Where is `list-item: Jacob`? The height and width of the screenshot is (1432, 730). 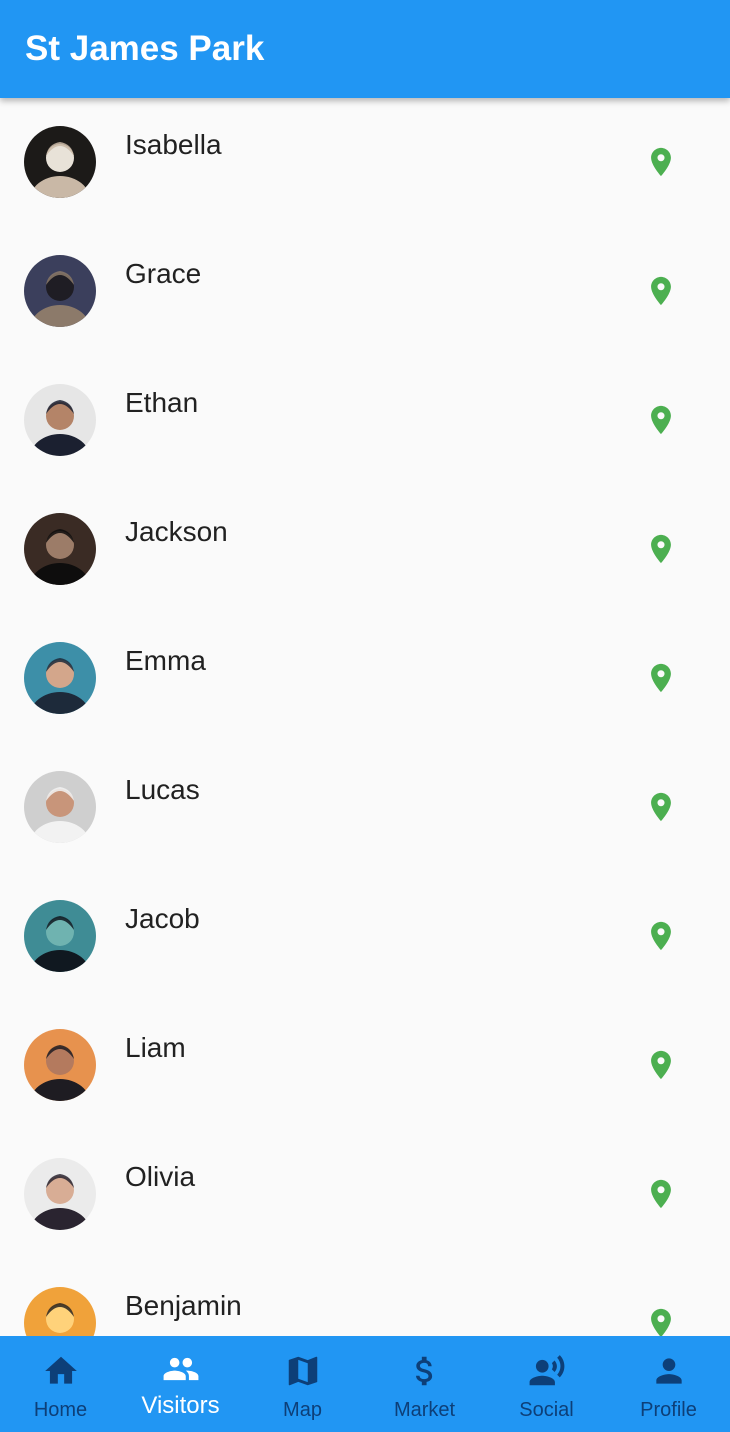
list-item: Jacob is located at coordinates (365, 936).